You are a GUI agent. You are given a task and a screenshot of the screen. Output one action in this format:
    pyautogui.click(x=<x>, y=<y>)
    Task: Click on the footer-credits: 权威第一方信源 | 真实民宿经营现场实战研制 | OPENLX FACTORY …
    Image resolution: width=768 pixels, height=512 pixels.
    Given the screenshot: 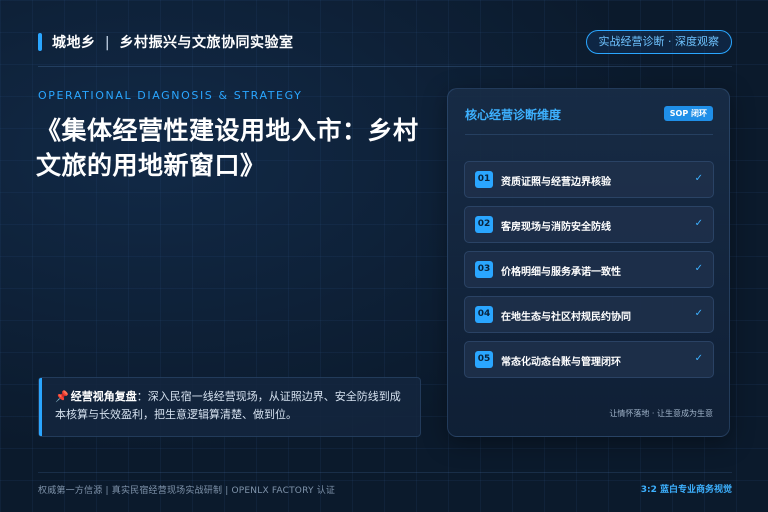 What is the action you would take?
    pyautogui.click(x=187, y=491)
    